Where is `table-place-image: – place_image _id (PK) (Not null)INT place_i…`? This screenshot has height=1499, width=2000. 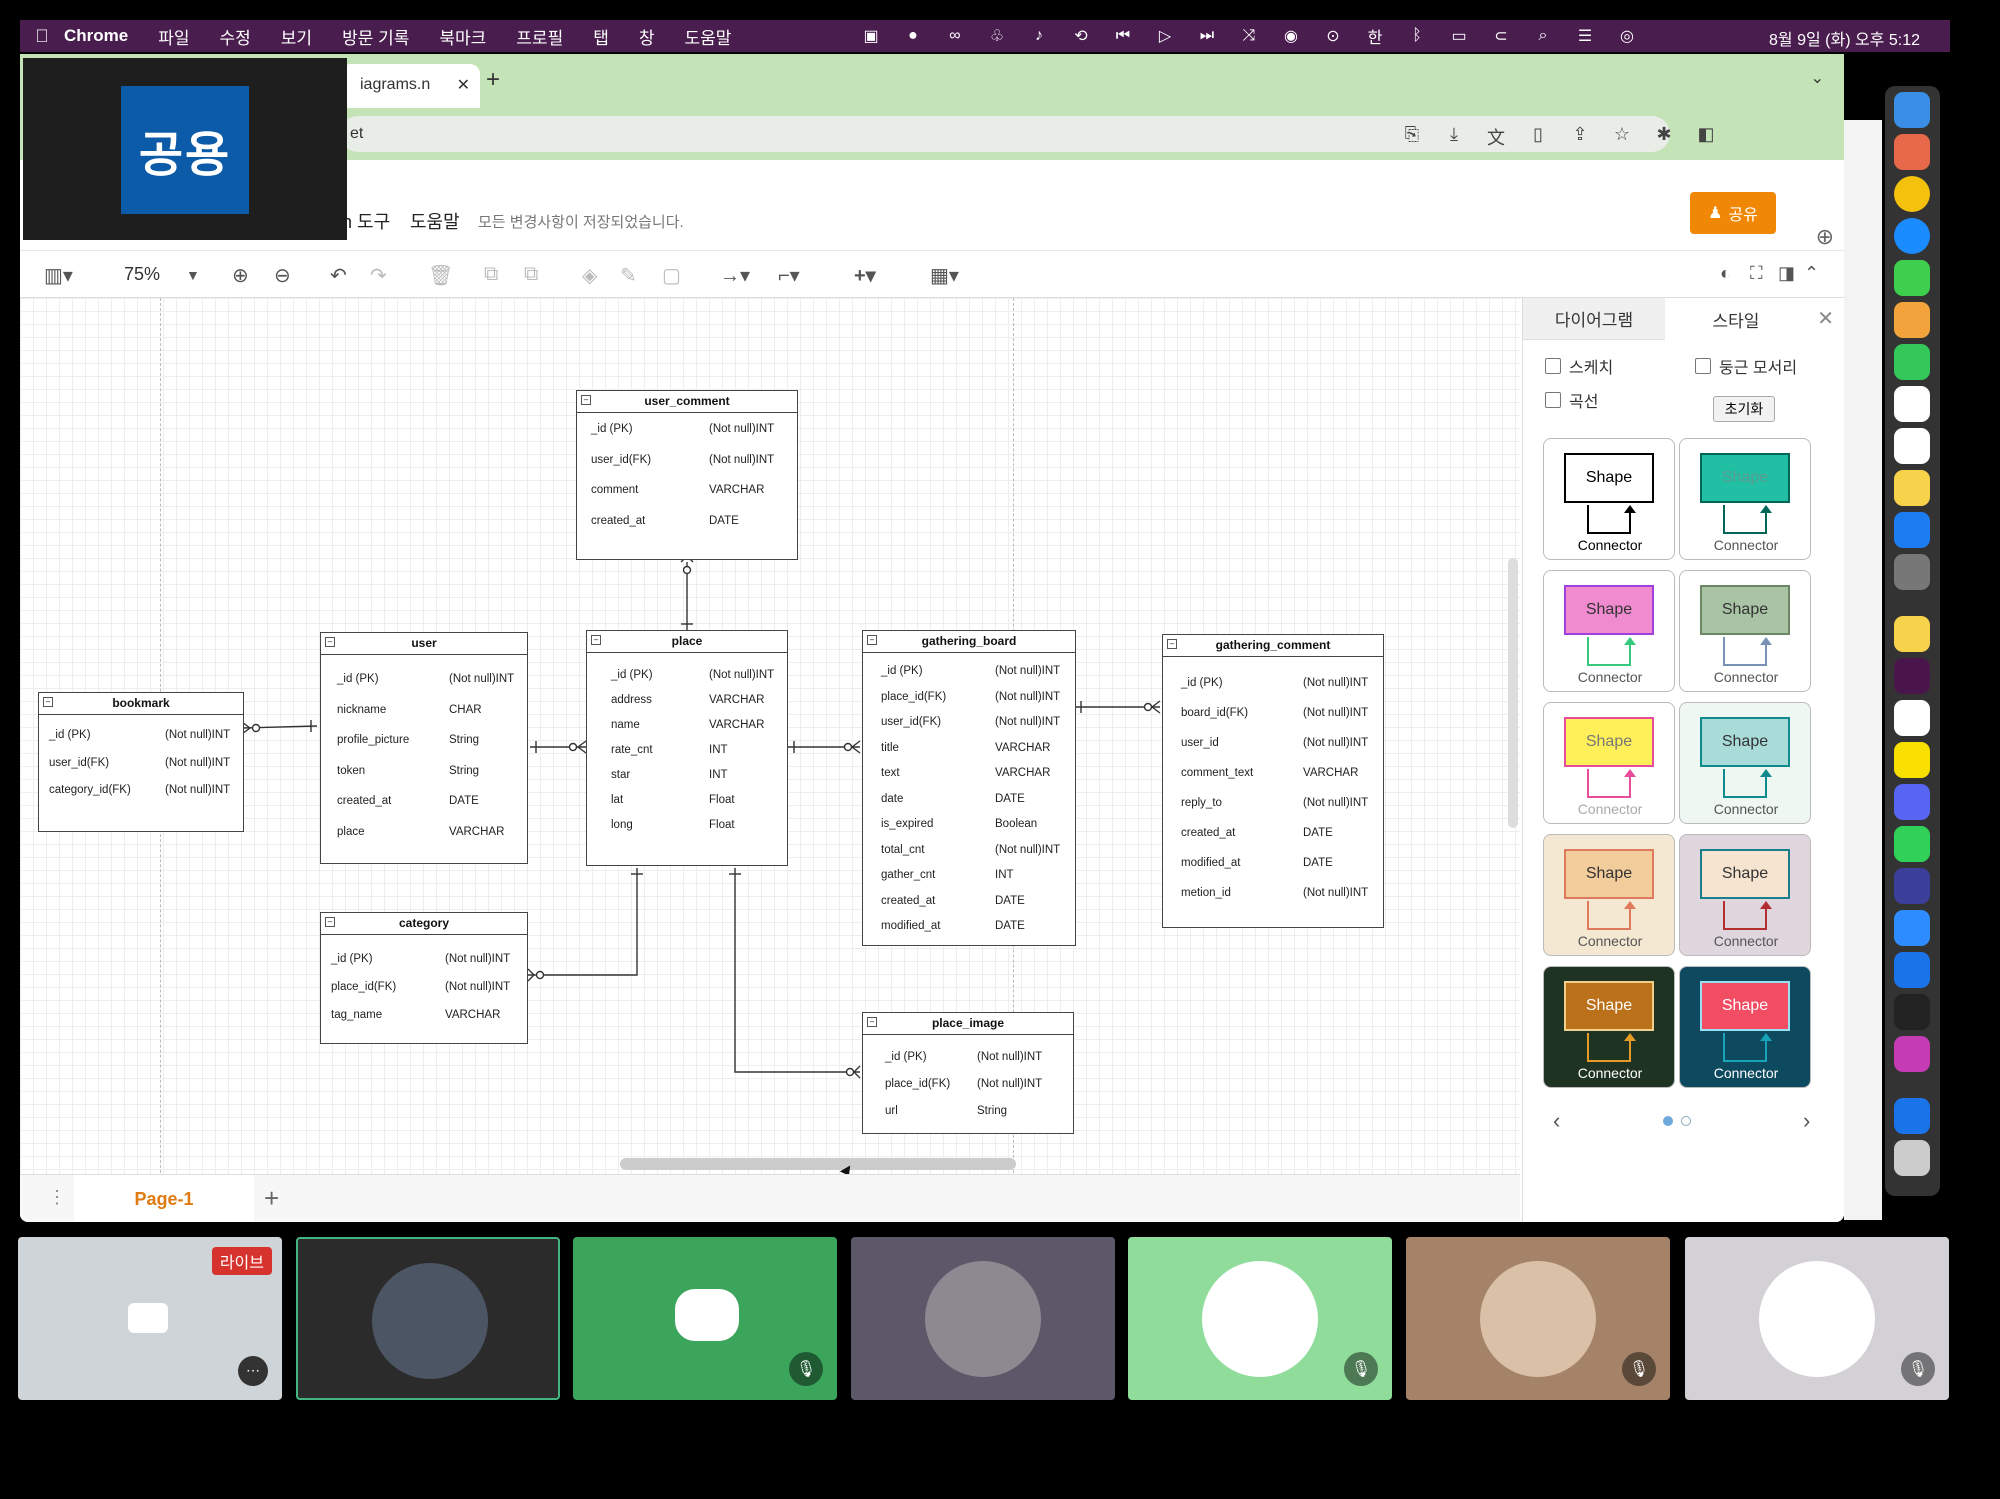 table-place-image: – place_image _id (PK) (Not null)INT place_i… is located at coordinates (968, 1073).